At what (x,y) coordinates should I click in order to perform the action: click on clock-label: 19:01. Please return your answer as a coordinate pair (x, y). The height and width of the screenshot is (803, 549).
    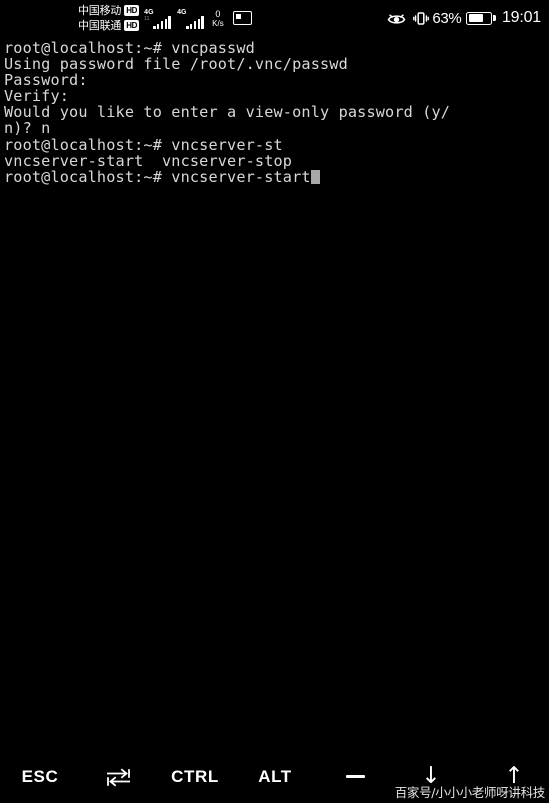
    Looking at the image, I should click on (521, 17).